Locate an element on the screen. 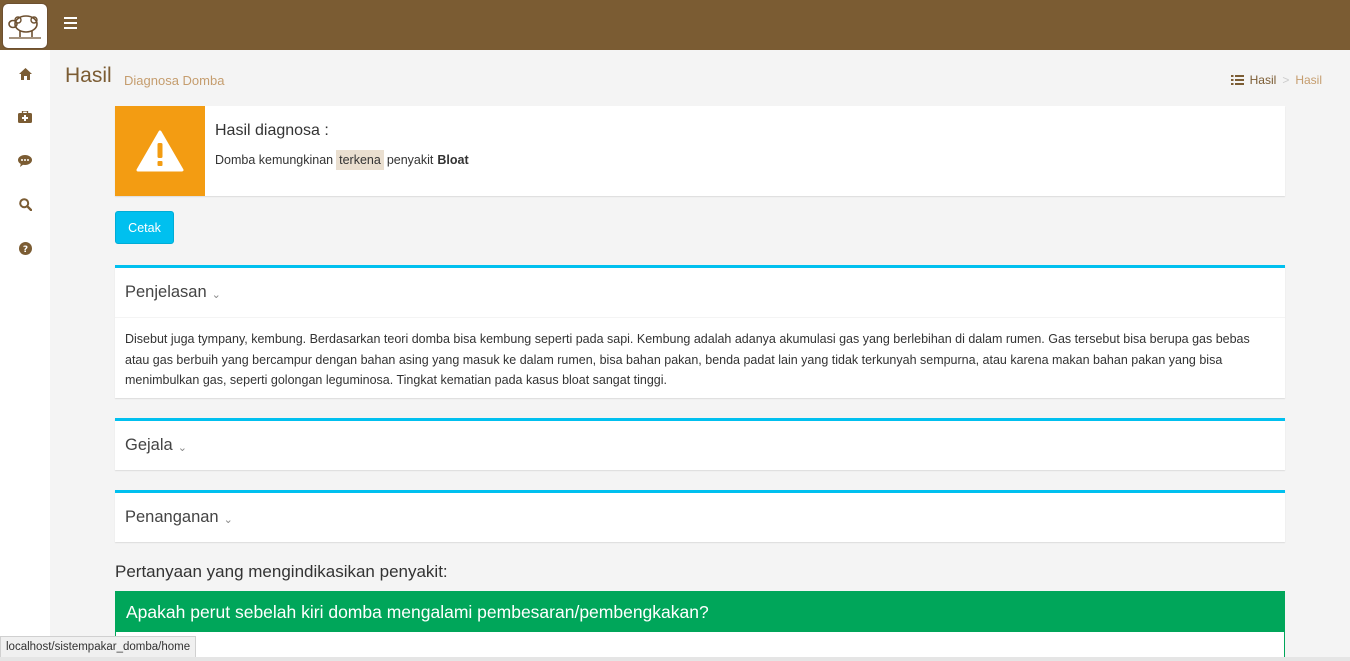 The image size is (1350, 661). warning-icon is located at coordinates (160, 151).